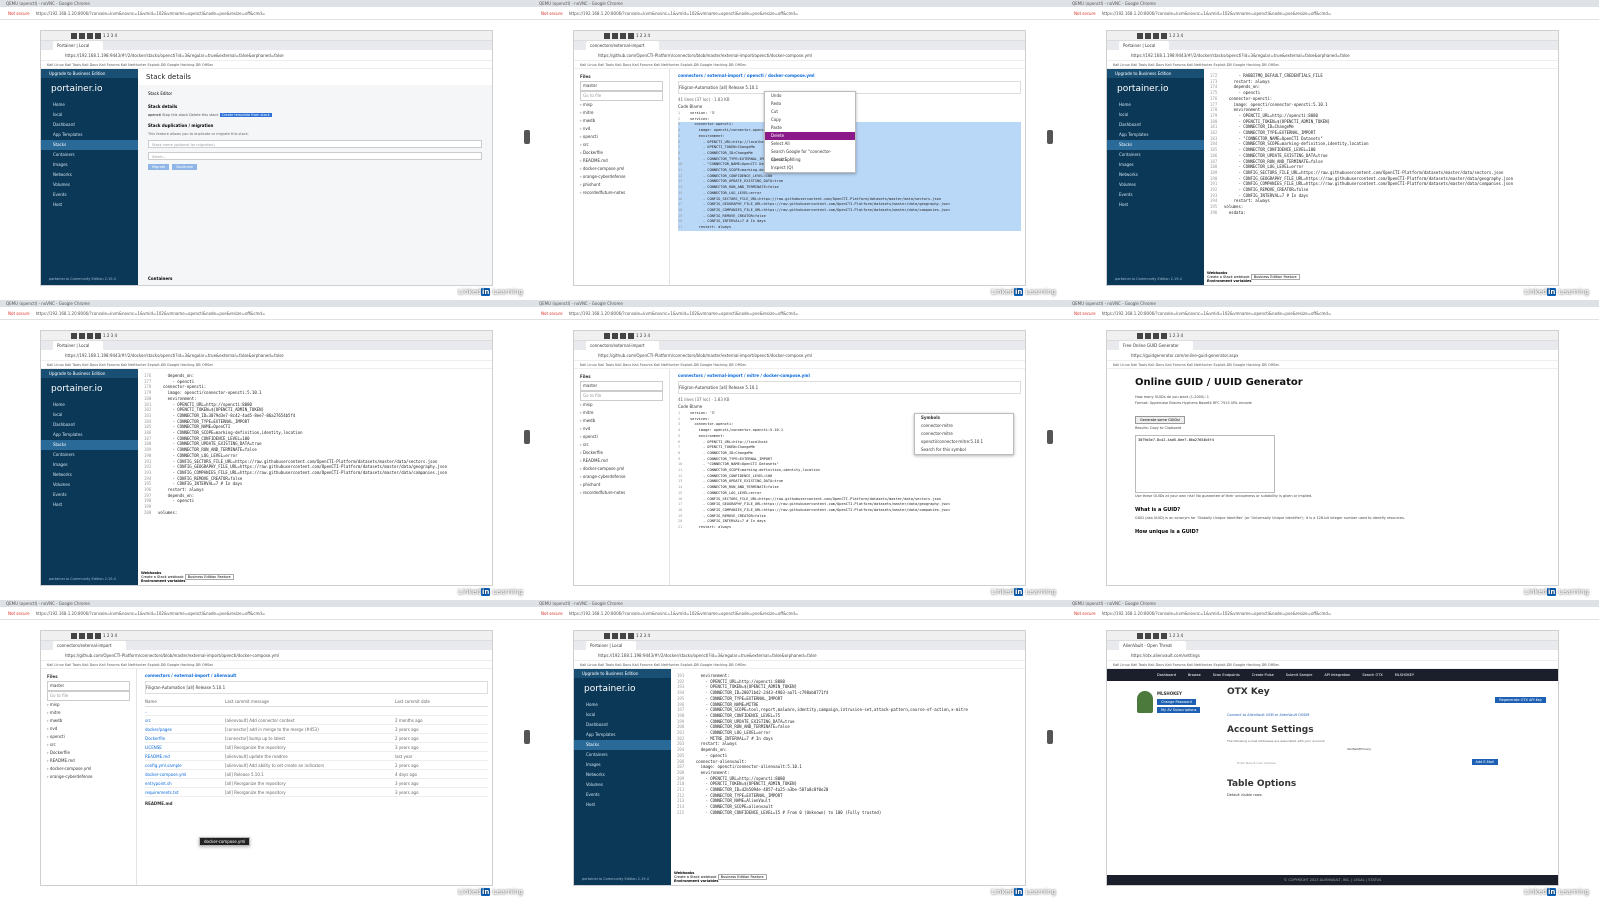 The image size is (1600, 899). I want to click on sidebar-item-containers: Containers, so click(1155, 155).